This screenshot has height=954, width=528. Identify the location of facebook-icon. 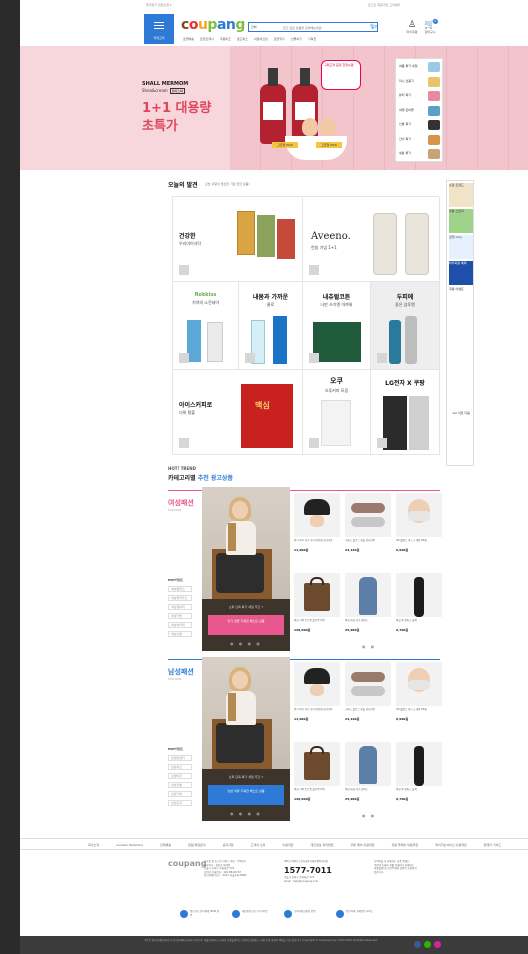
(417, 944).